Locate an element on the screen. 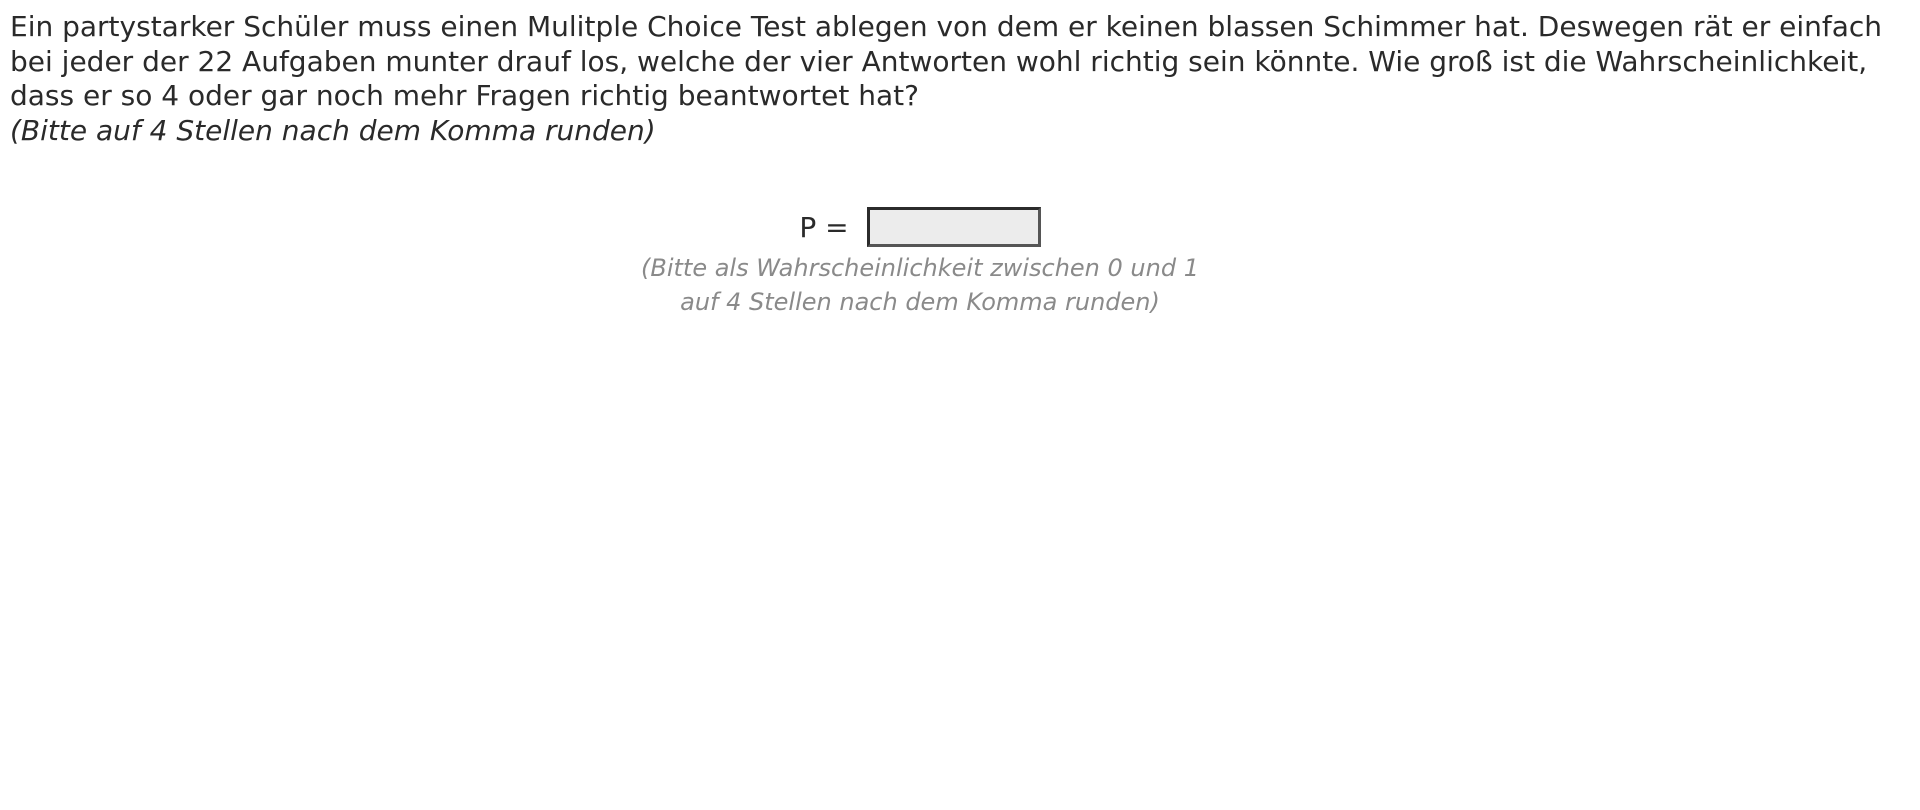  answer-note-line-2: auf 4 Stellen nach dem Komma runden) is located at coordinates (920, 302).